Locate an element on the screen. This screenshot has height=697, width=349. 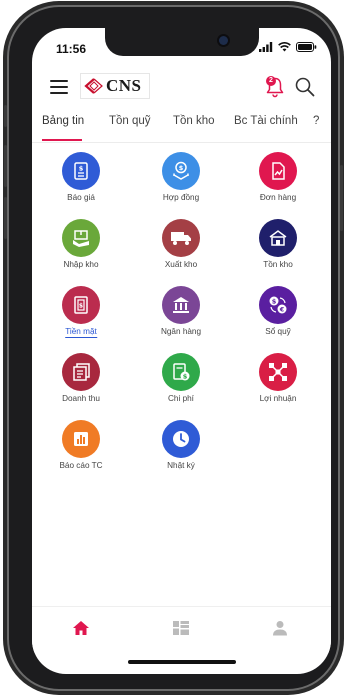
notch is located at coordinates (182, 42).